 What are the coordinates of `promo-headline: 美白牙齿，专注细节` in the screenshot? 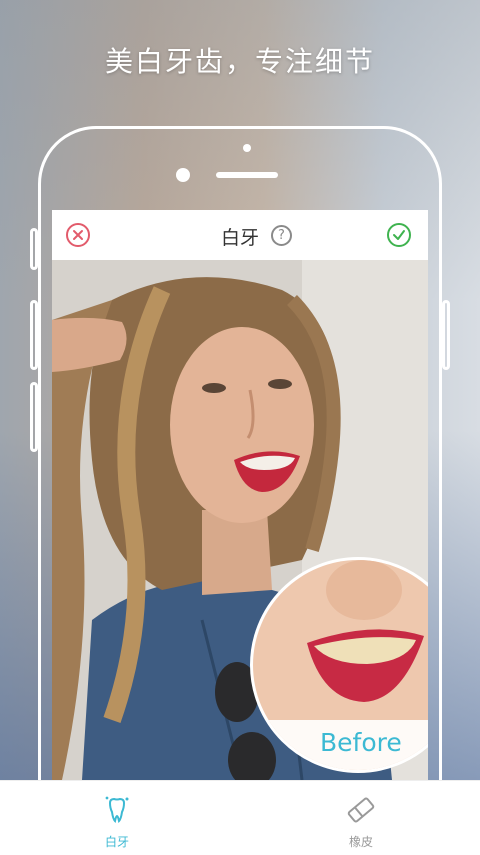 It's located at (239, 61).